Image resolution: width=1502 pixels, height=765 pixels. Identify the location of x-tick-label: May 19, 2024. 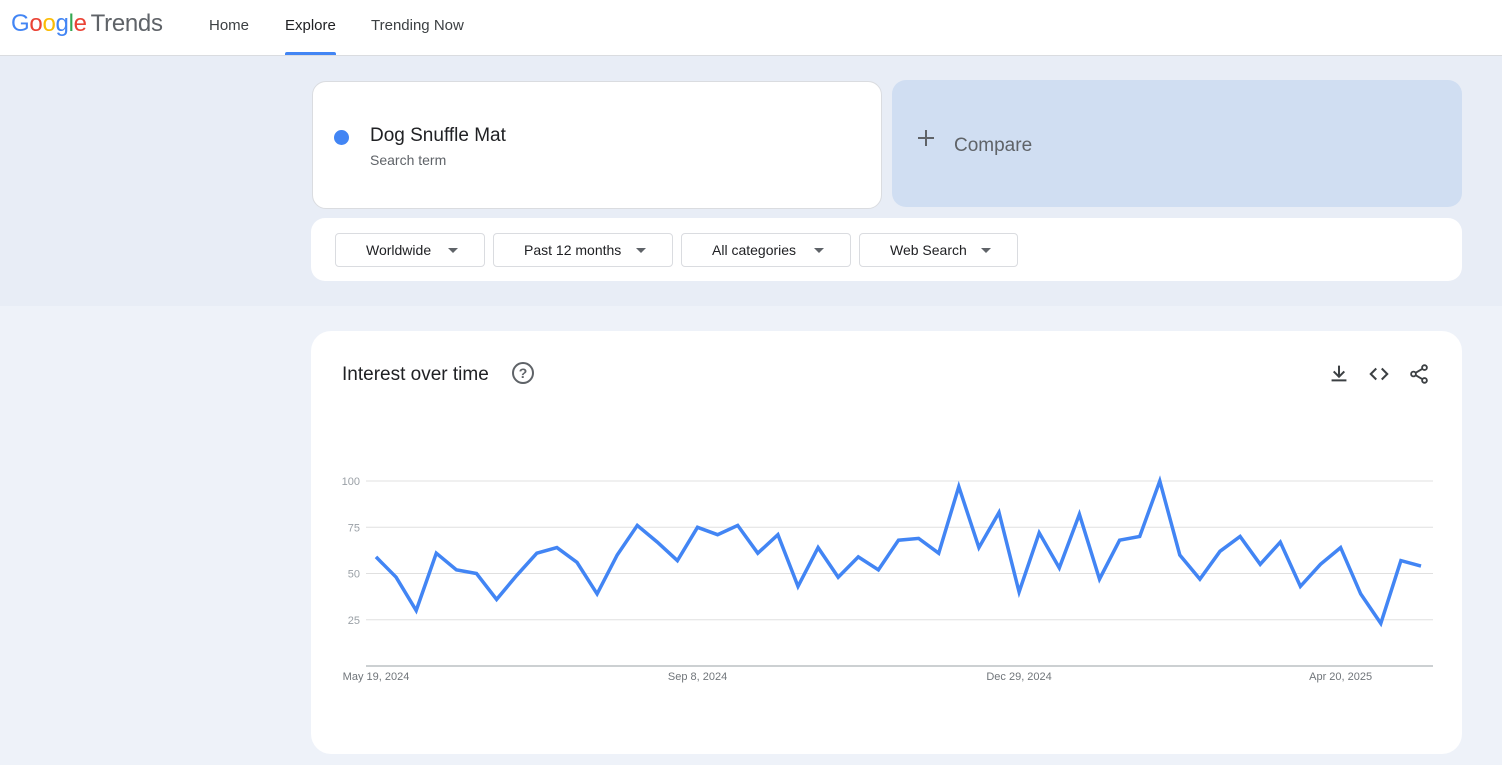
(376, 677).